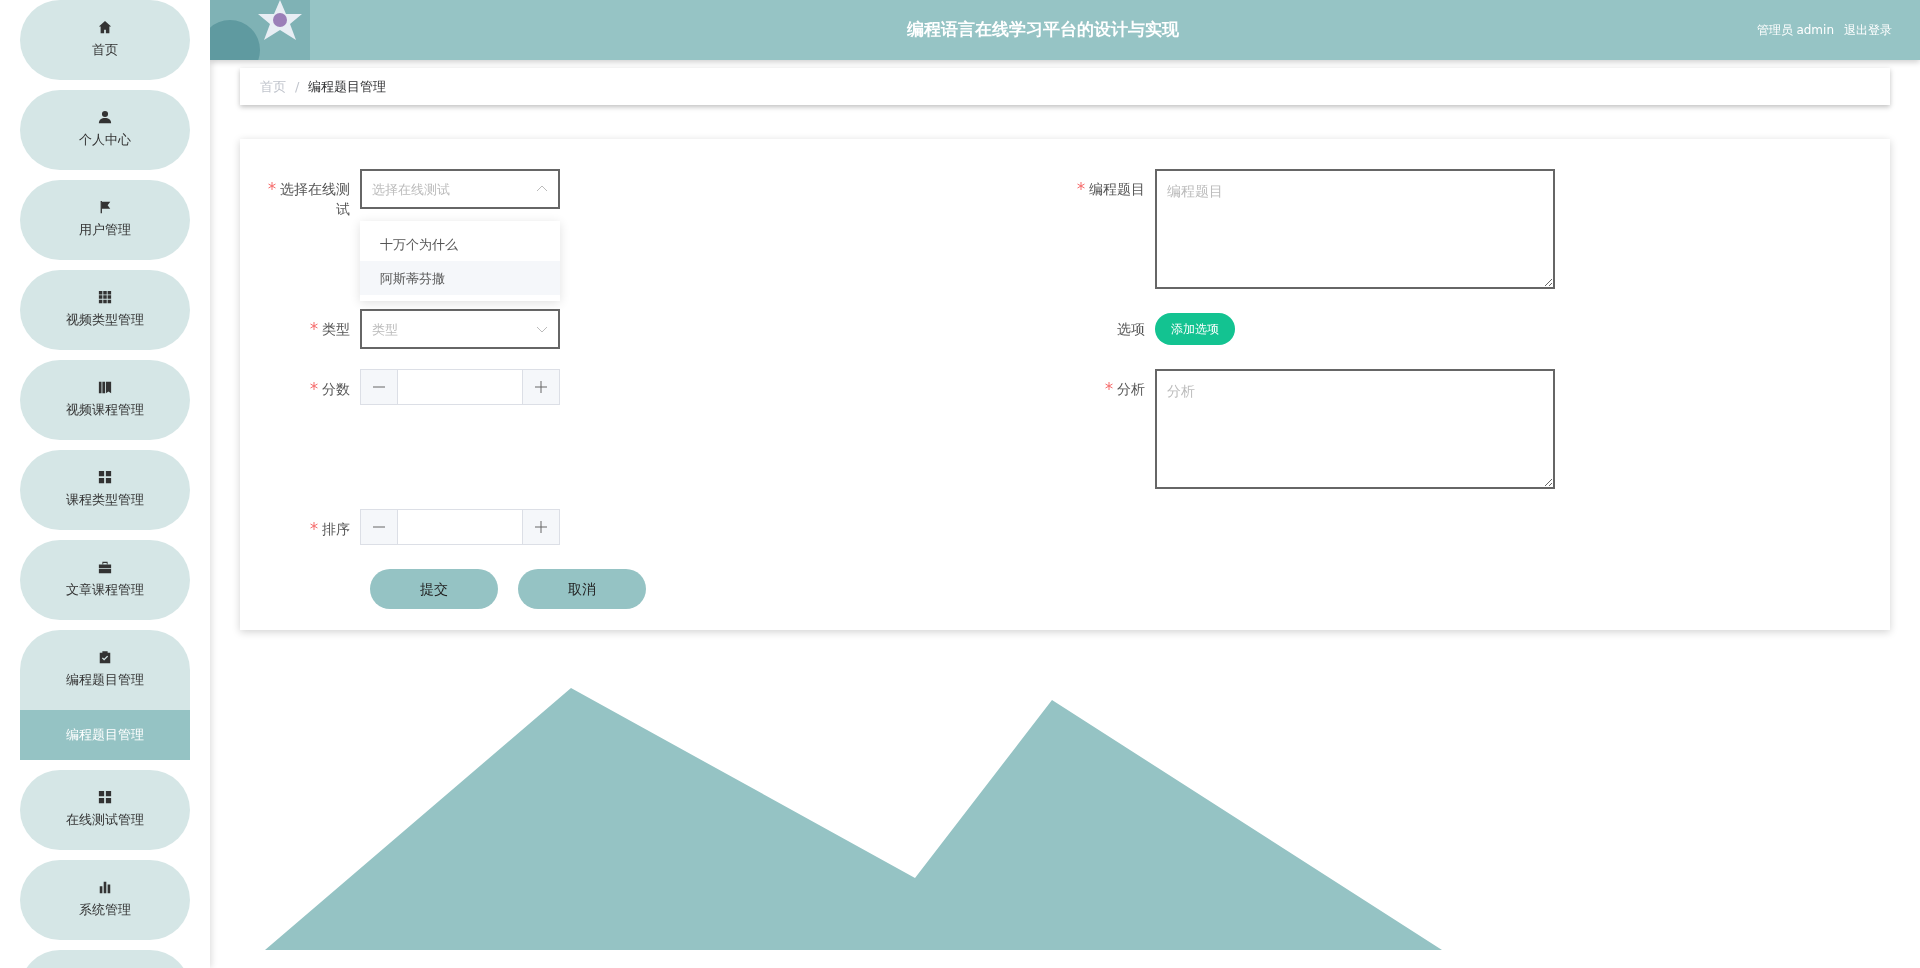 Image resolution: width=1920 pixels, height=968 pixels. What do you see at coordinates (582, 589) in the screenshot?
I see `form-button: 取消` at bounding box center [582, 589].